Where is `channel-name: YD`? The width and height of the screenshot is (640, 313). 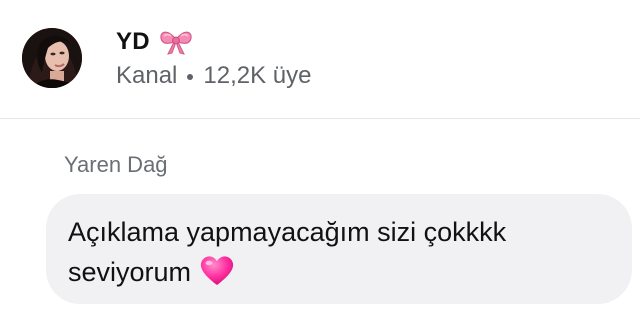 channel-name: YD is located at coordinates (133, 41).